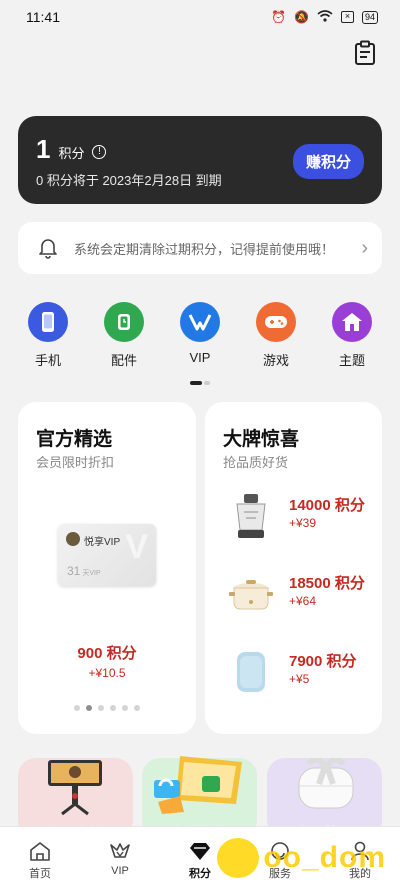 The width and height of the screenshot is (400, 888). I want to click on phone-stand-image, so click(75, 788).